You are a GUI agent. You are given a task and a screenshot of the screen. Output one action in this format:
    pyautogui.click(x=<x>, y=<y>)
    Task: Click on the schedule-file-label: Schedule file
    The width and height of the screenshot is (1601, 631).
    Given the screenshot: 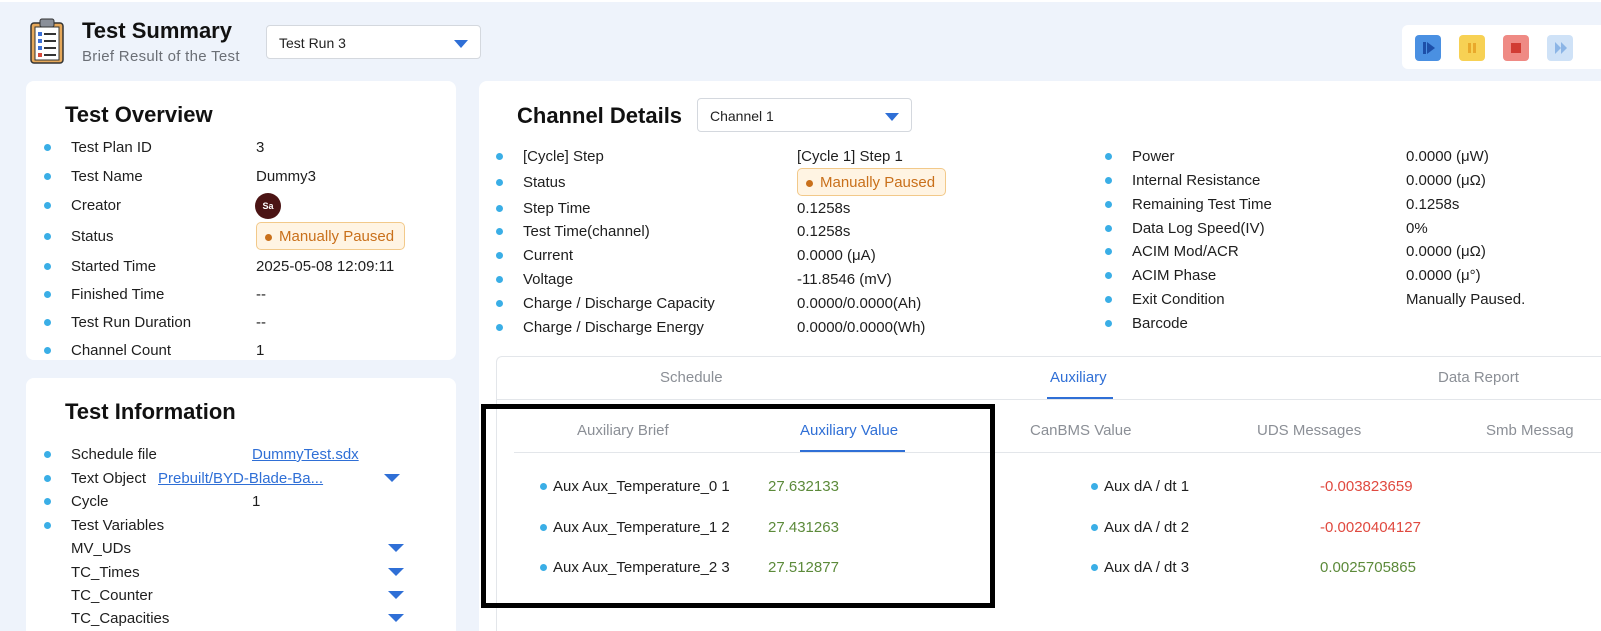 What is the action you would take?
    pyautogui.click(x=114, y=454)
    